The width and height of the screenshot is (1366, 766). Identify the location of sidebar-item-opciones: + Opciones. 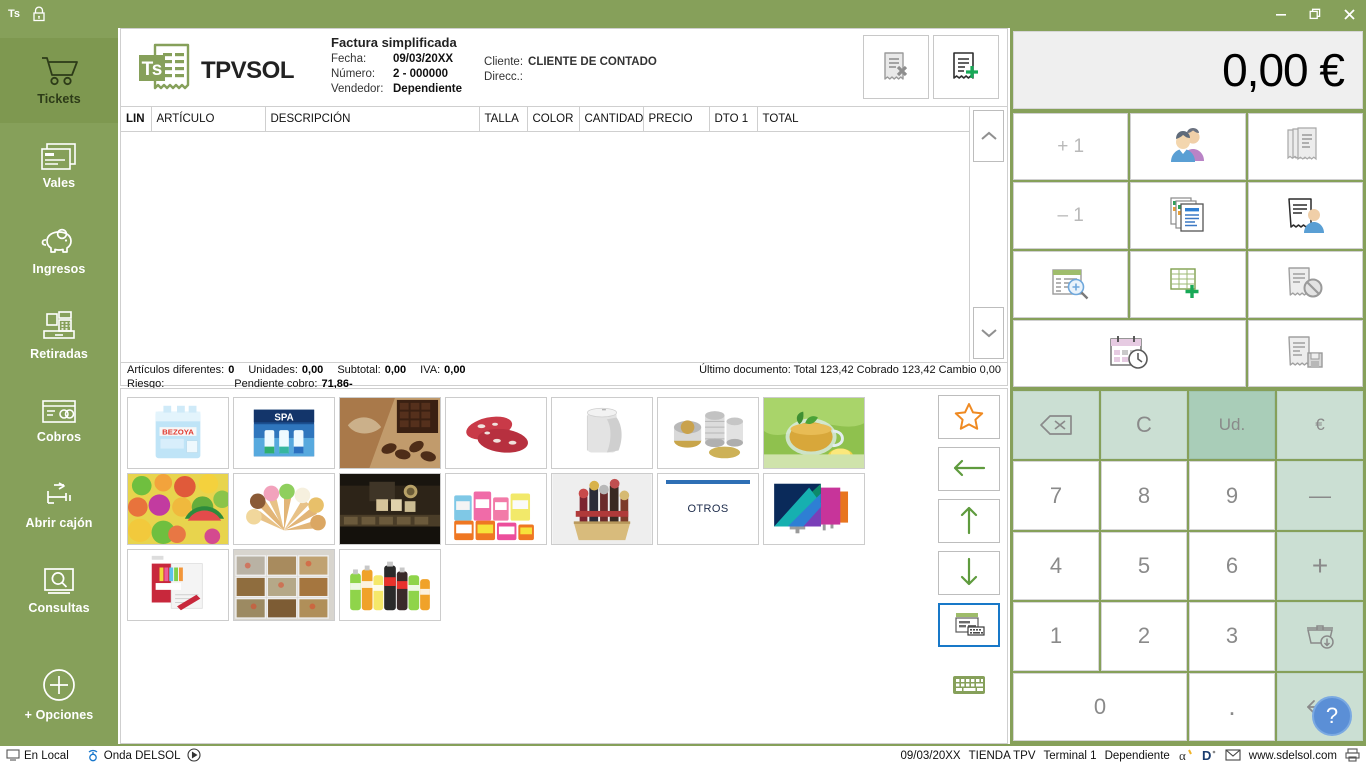
(59, 693).